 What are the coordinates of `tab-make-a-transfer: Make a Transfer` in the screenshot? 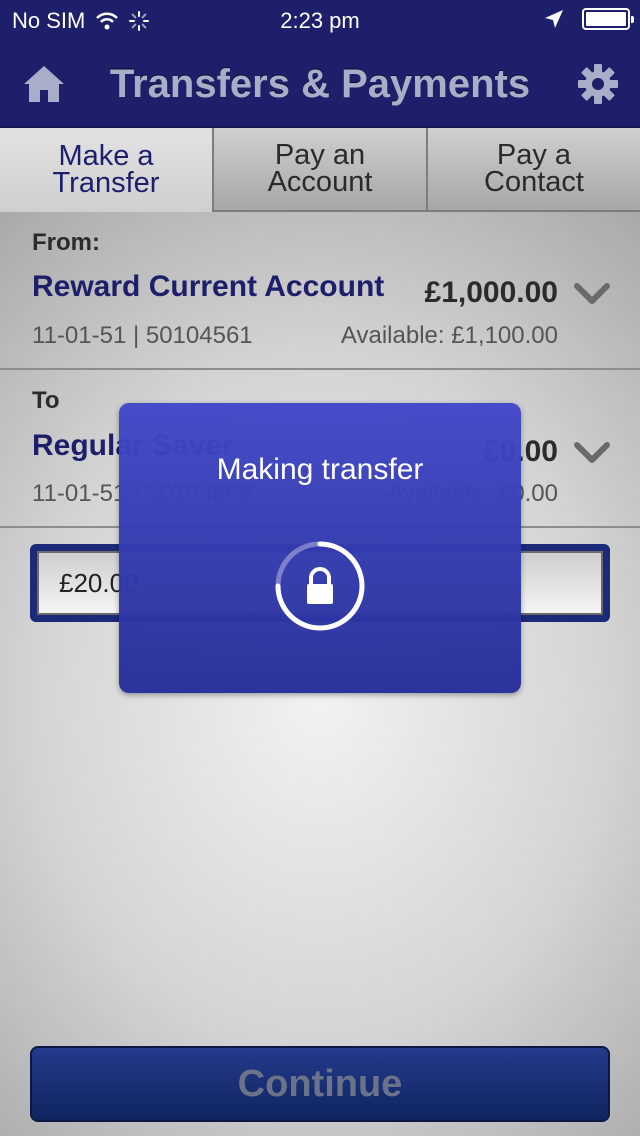 It's located at (107, 170).